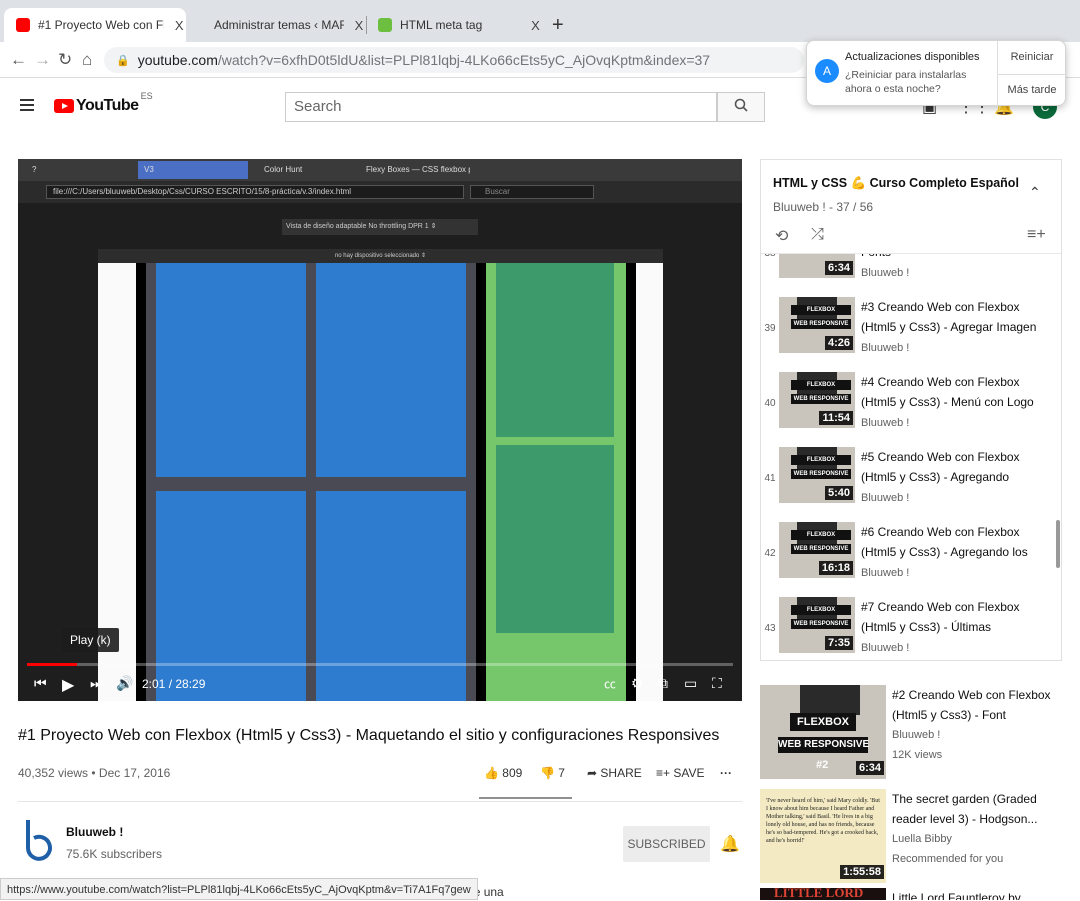 This screenshot has height=901, width=1080. What do you see at coordinates (770, 403) in the screenshot?
I see `item-index: 40` at bounding box center [770, 403].